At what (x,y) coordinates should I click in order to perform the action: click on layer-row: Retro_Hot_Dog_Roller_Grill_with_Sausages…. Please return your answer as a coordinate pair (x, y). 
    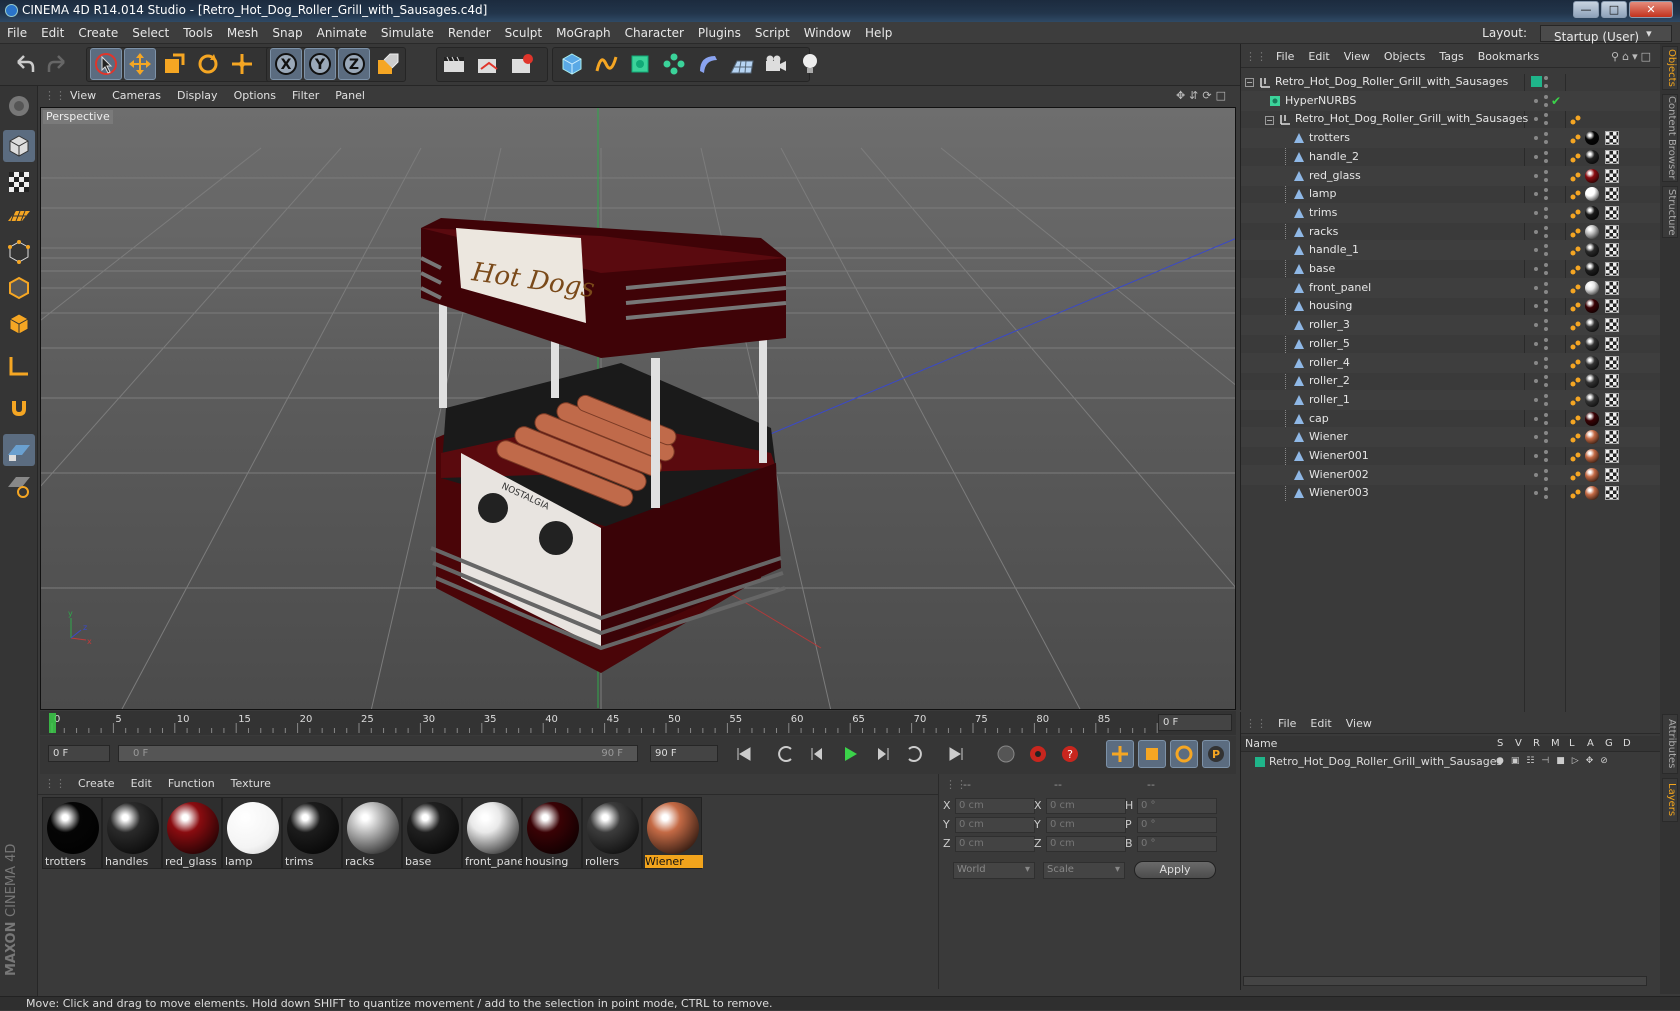
    Looking at the image, I should click on (1451, 762).